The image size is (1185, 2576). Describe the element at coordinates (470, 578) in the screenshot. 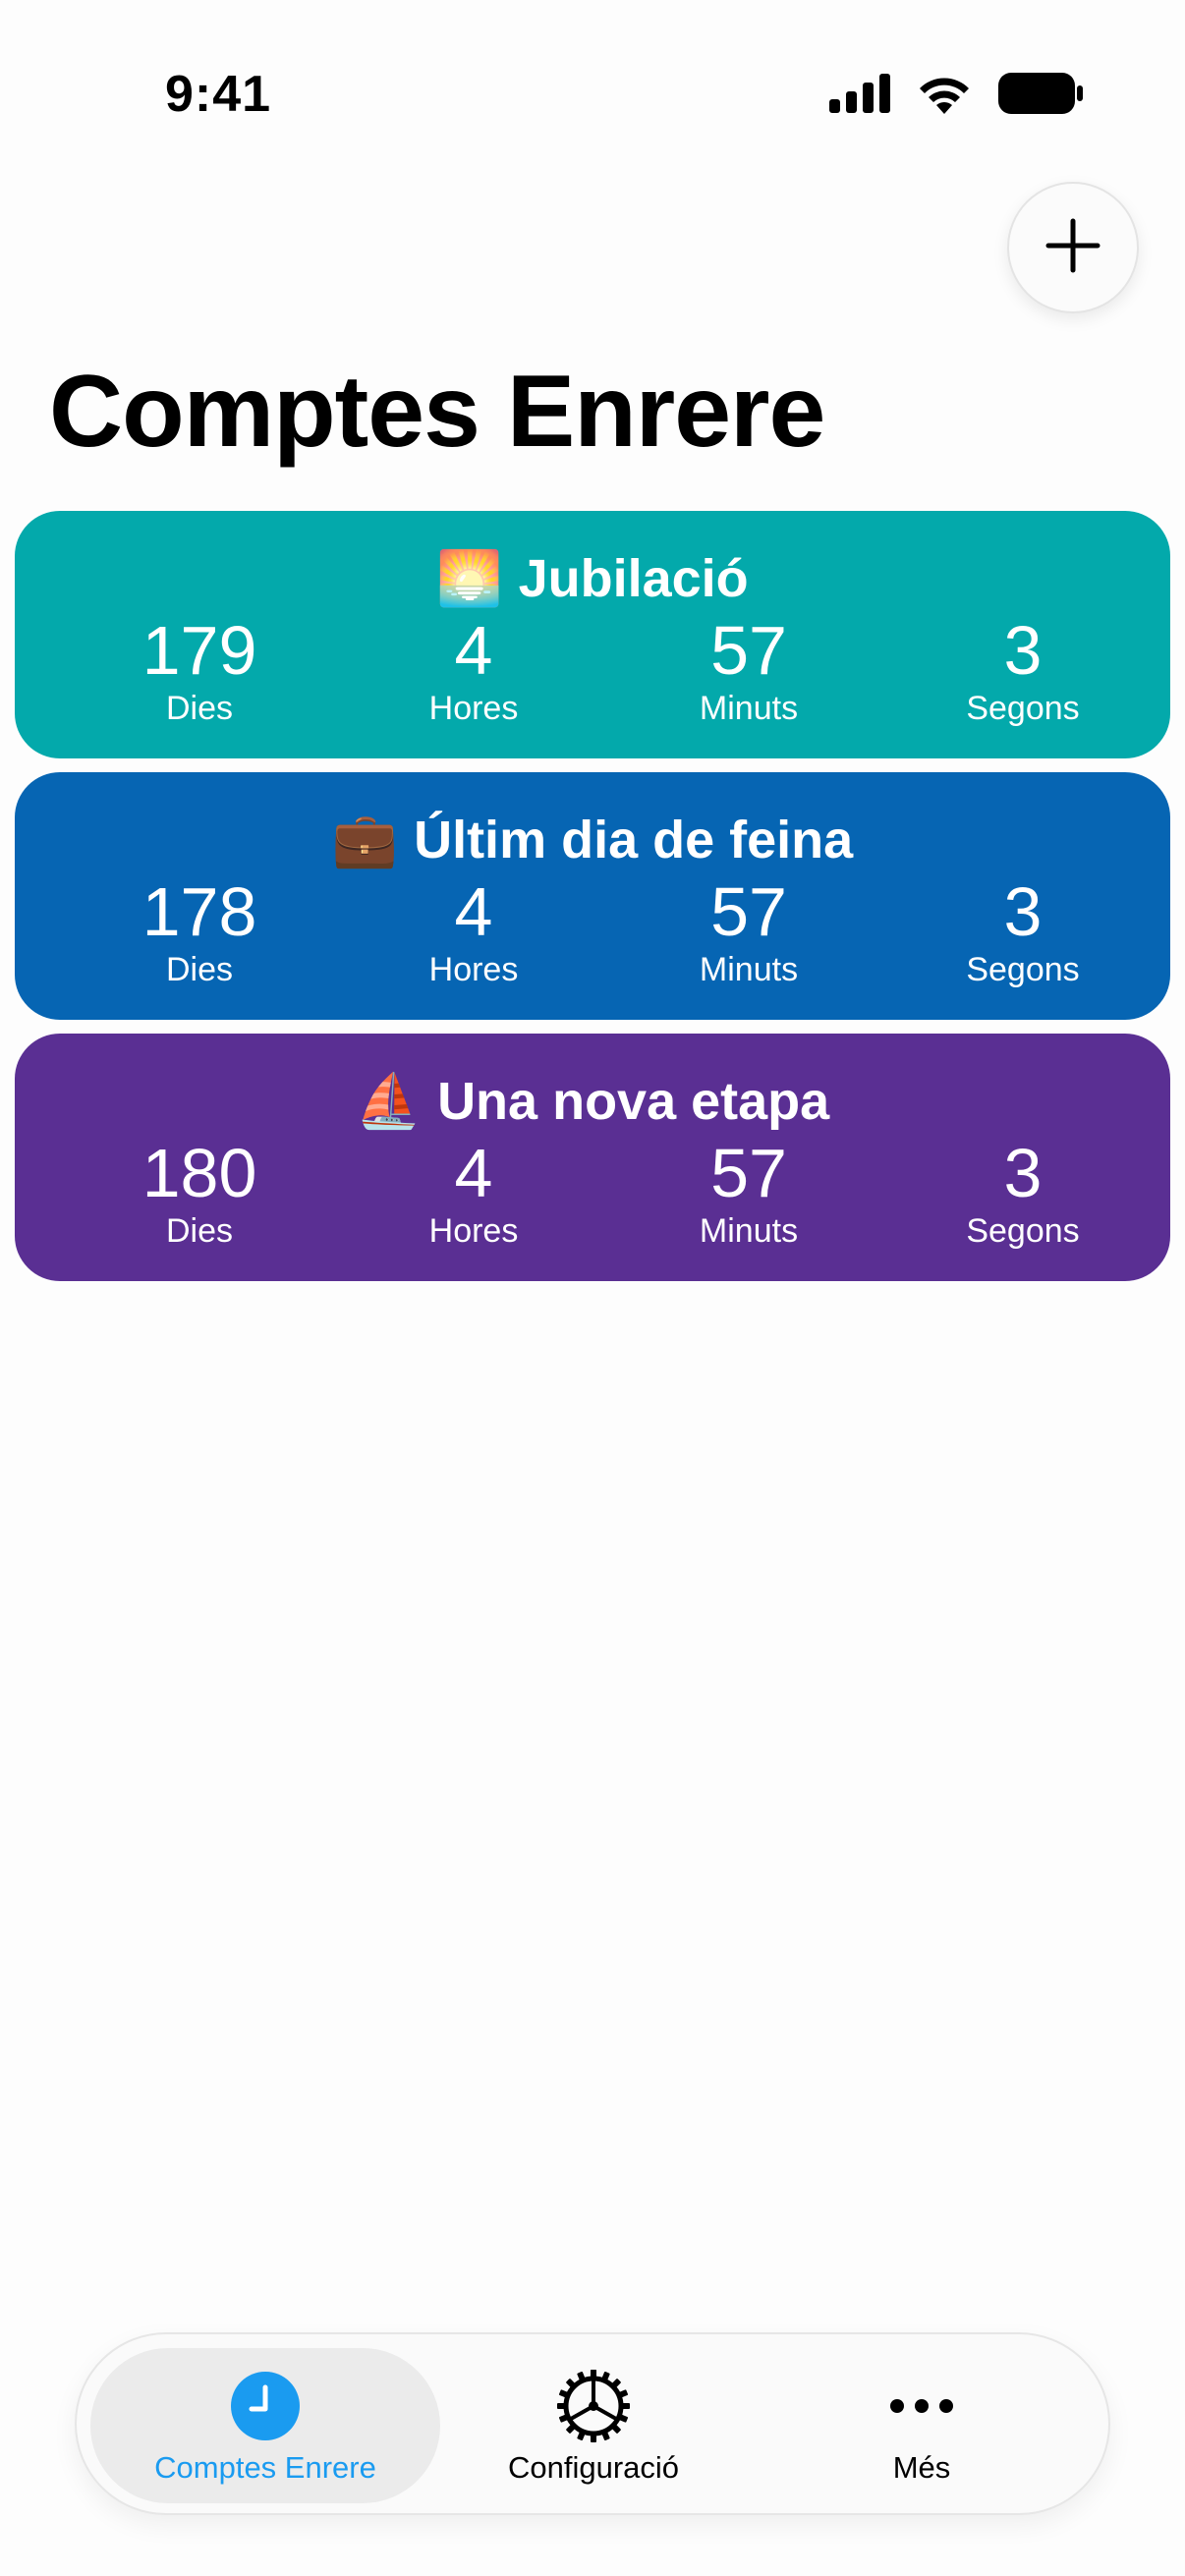

I see `sunrise-icon: 🌅` at that location.